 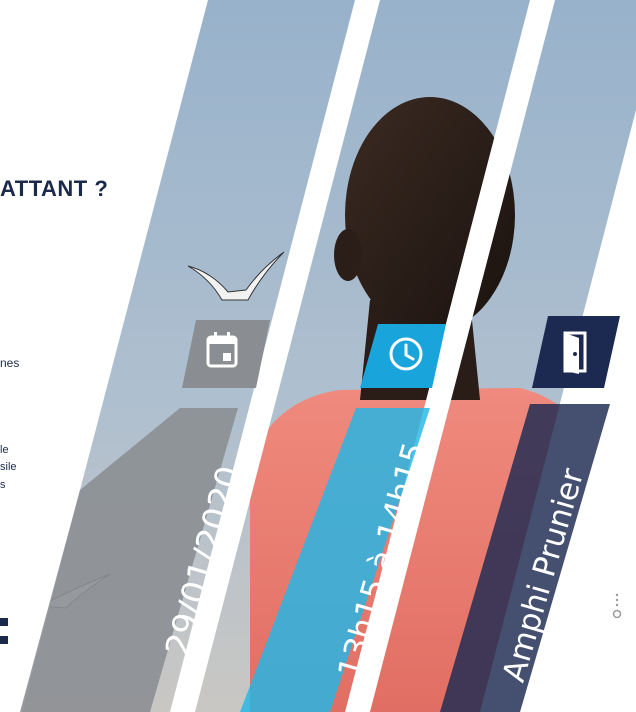 What do you see at coordinates (406, 354) in the screenshot?
I see `clock-icon` at bounding box center [406, 354].